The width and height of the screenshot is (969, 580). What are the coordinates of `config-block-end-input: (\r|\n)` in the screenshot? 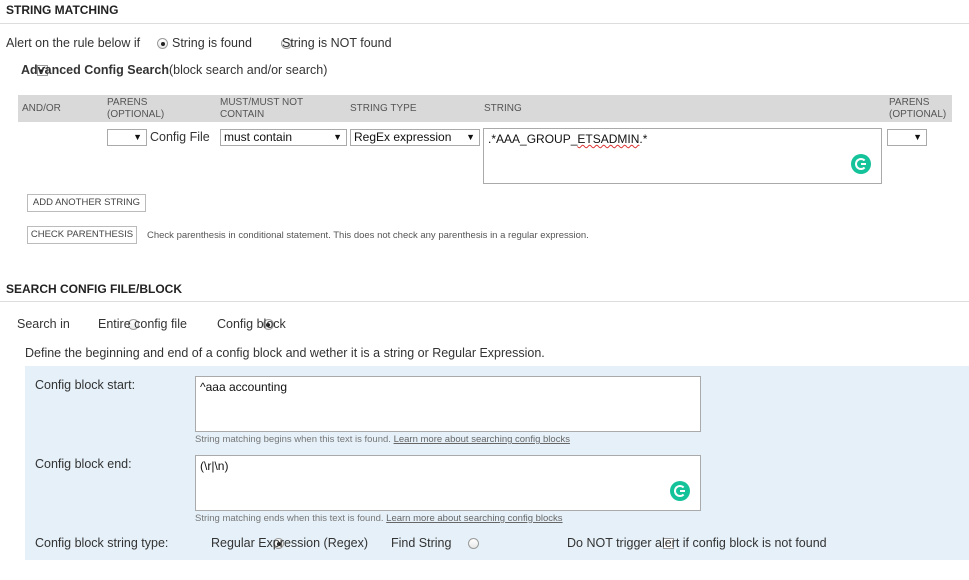 It's located at (448, 483).